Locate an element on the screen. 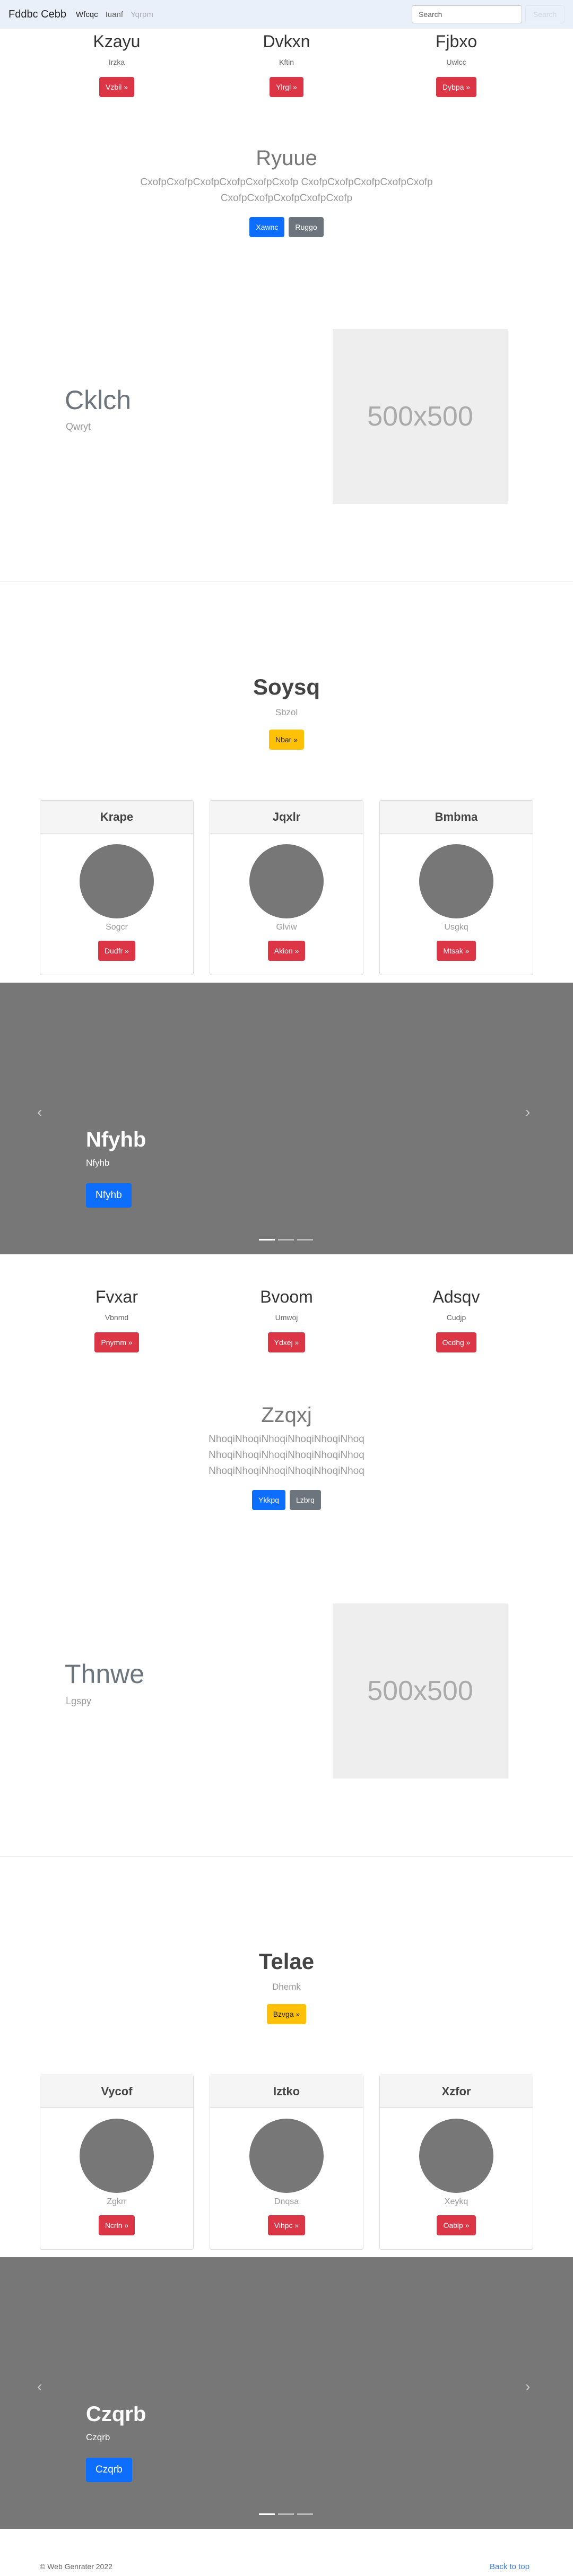 The height and width of the screenshot is (2576, 573). column-button: Pnymm » is located at coordinates (116, 1342).